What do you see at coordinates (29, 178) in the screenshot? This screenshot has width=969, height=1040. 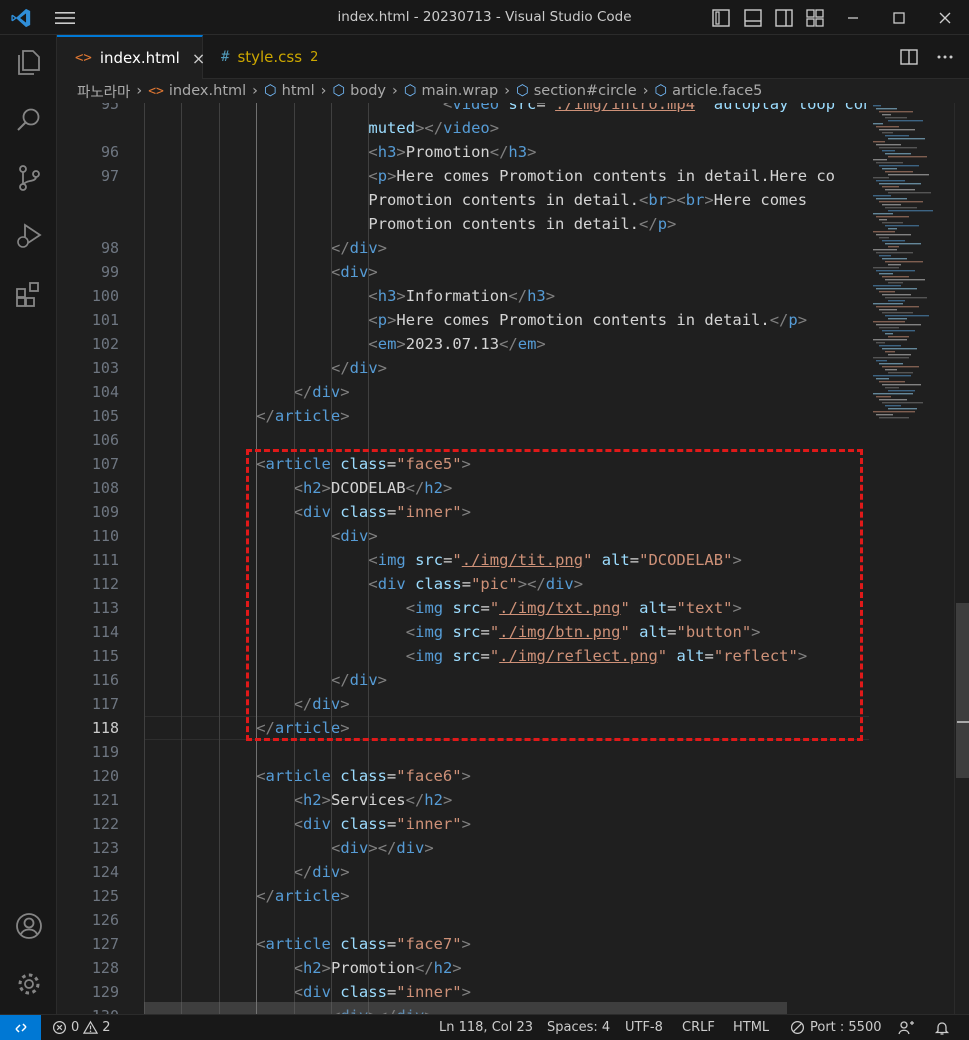 I see `source-control-icon` at bounding box center [29, 178].